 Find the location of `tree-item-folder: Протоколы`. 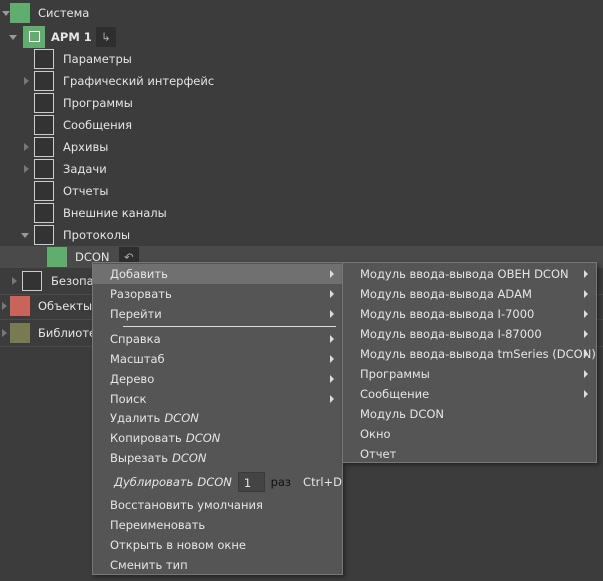

tree-item-folder: Протоколы is located at coordinates (301, 235).